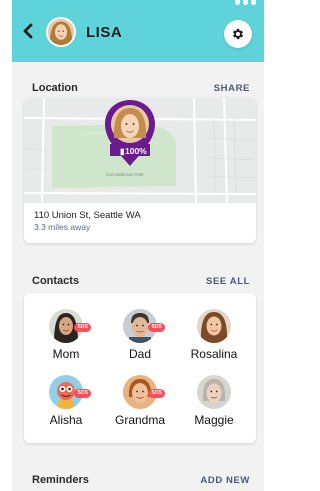  I want to click on location-address: 110 Union St, Seattle WA, so click(87, 215).